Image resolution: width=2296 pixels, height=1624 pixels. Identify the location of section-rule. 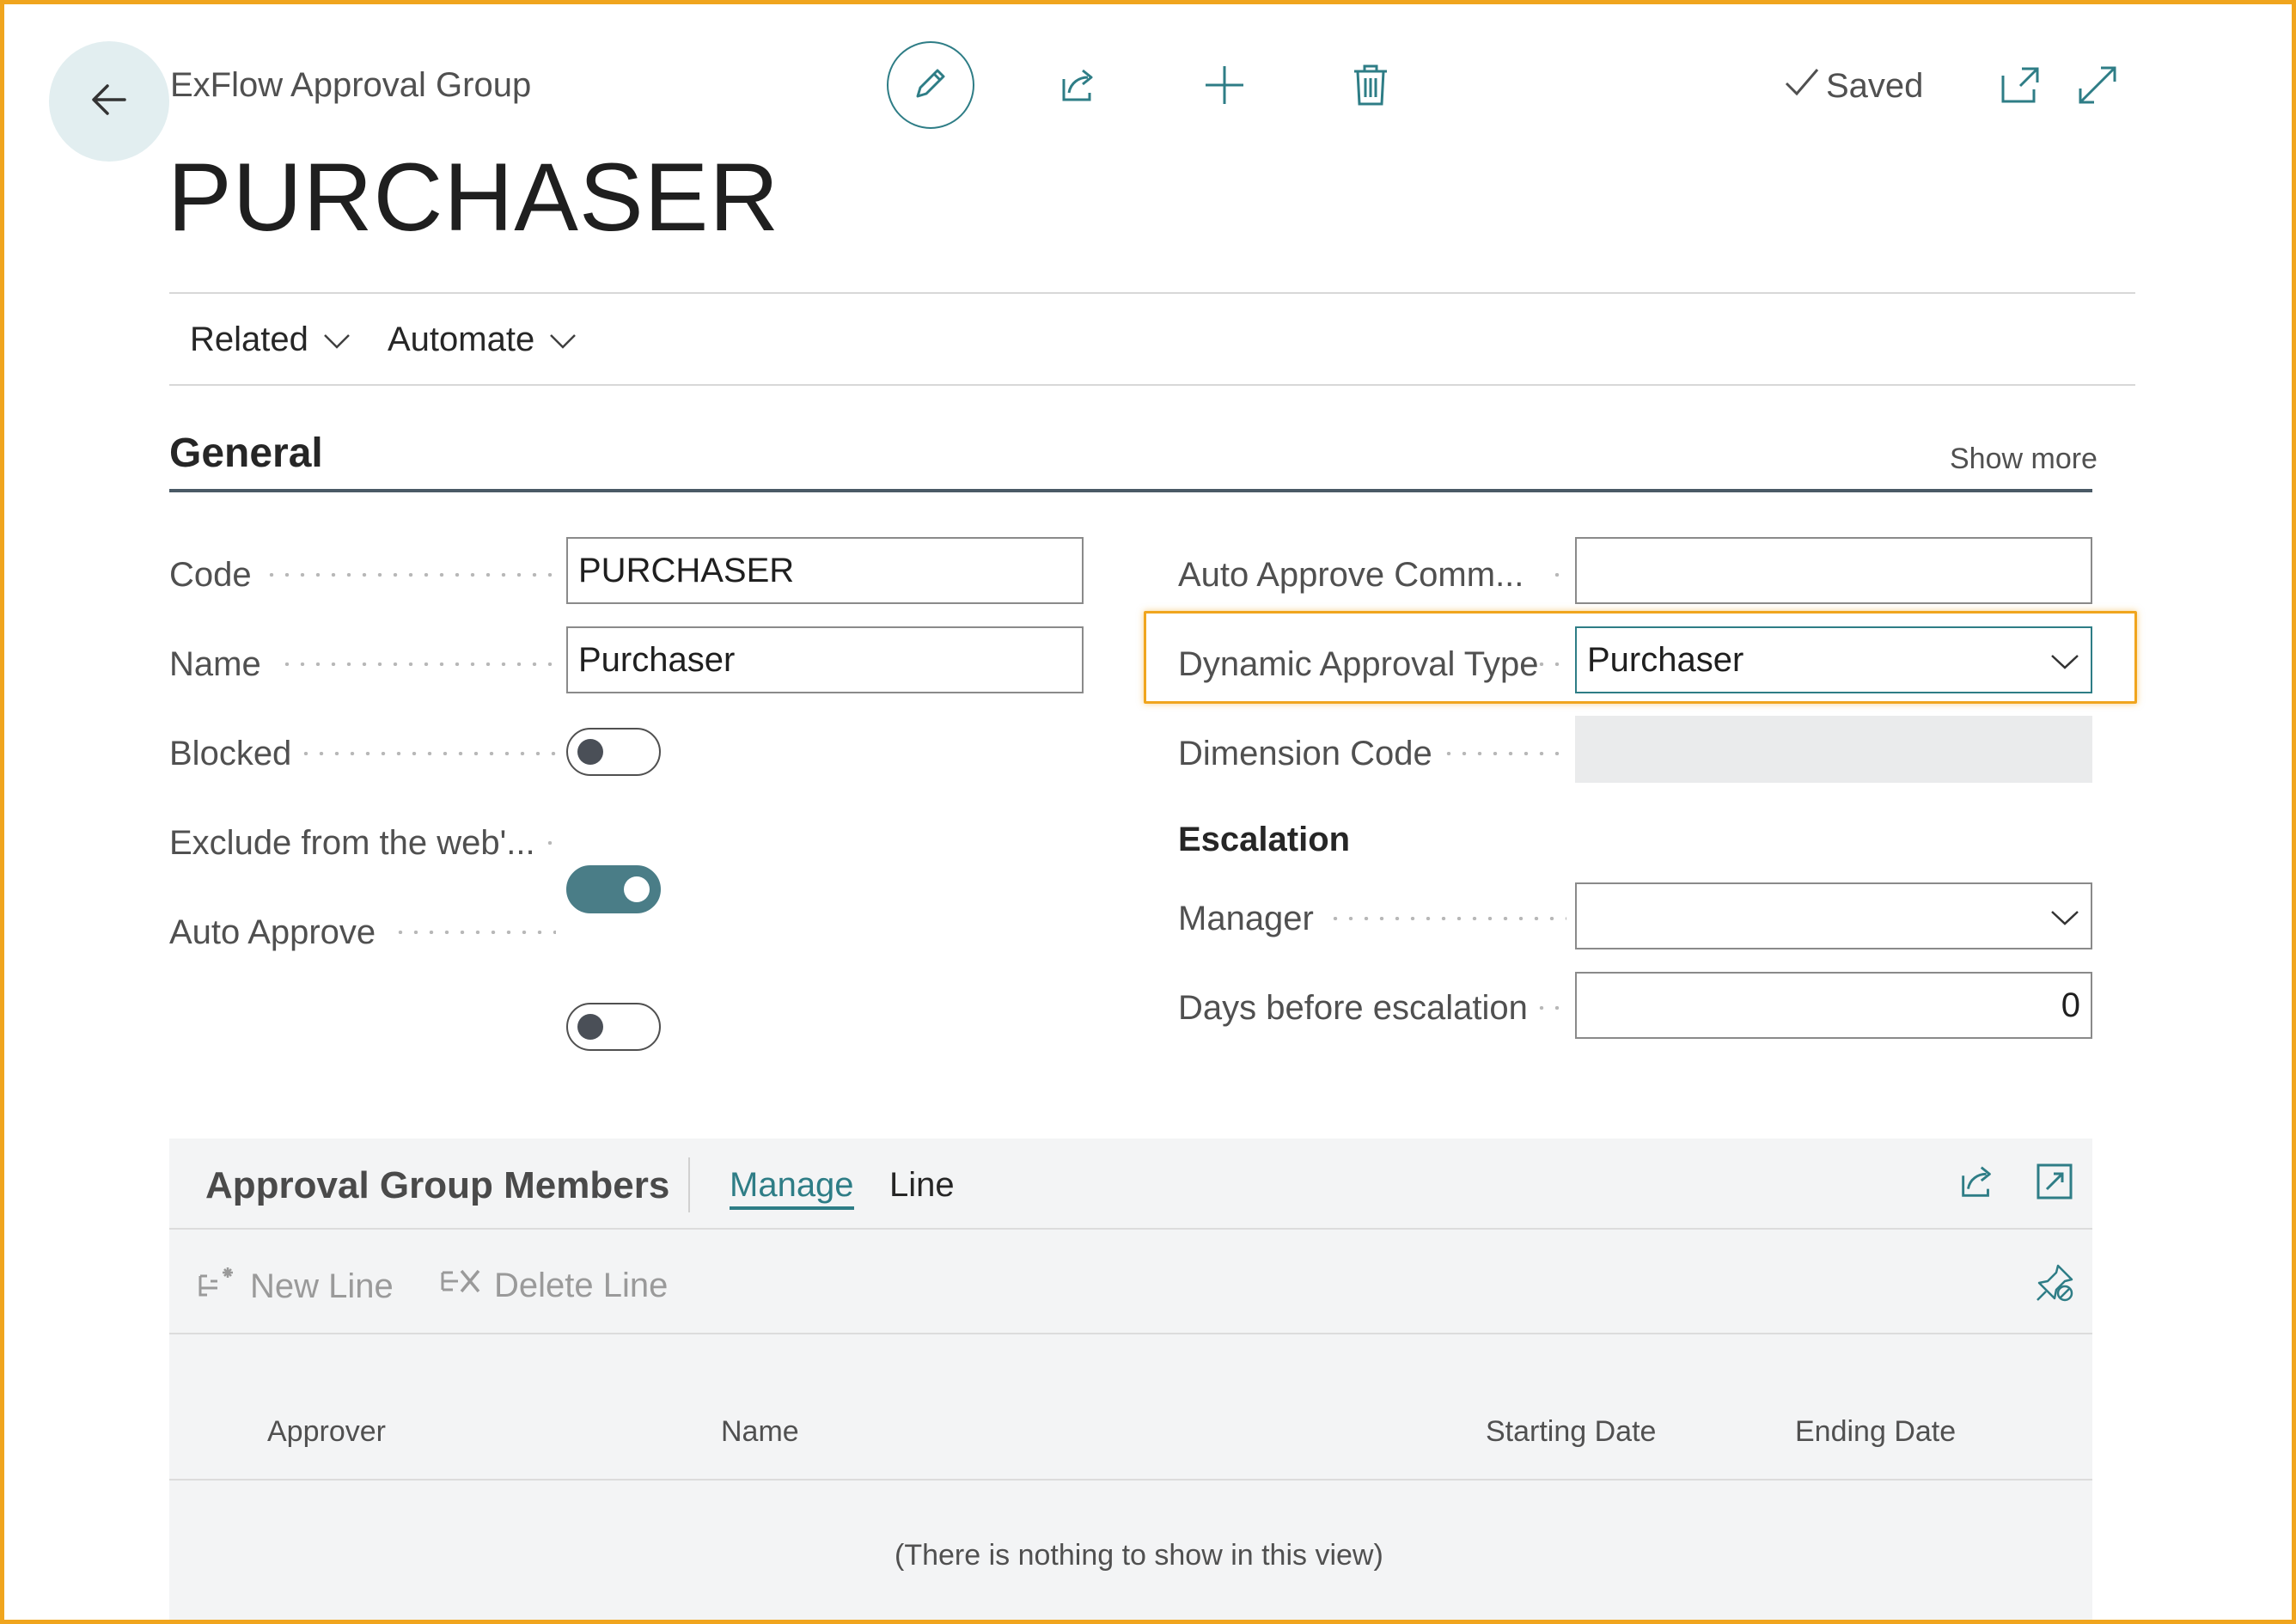
(1130, 490).